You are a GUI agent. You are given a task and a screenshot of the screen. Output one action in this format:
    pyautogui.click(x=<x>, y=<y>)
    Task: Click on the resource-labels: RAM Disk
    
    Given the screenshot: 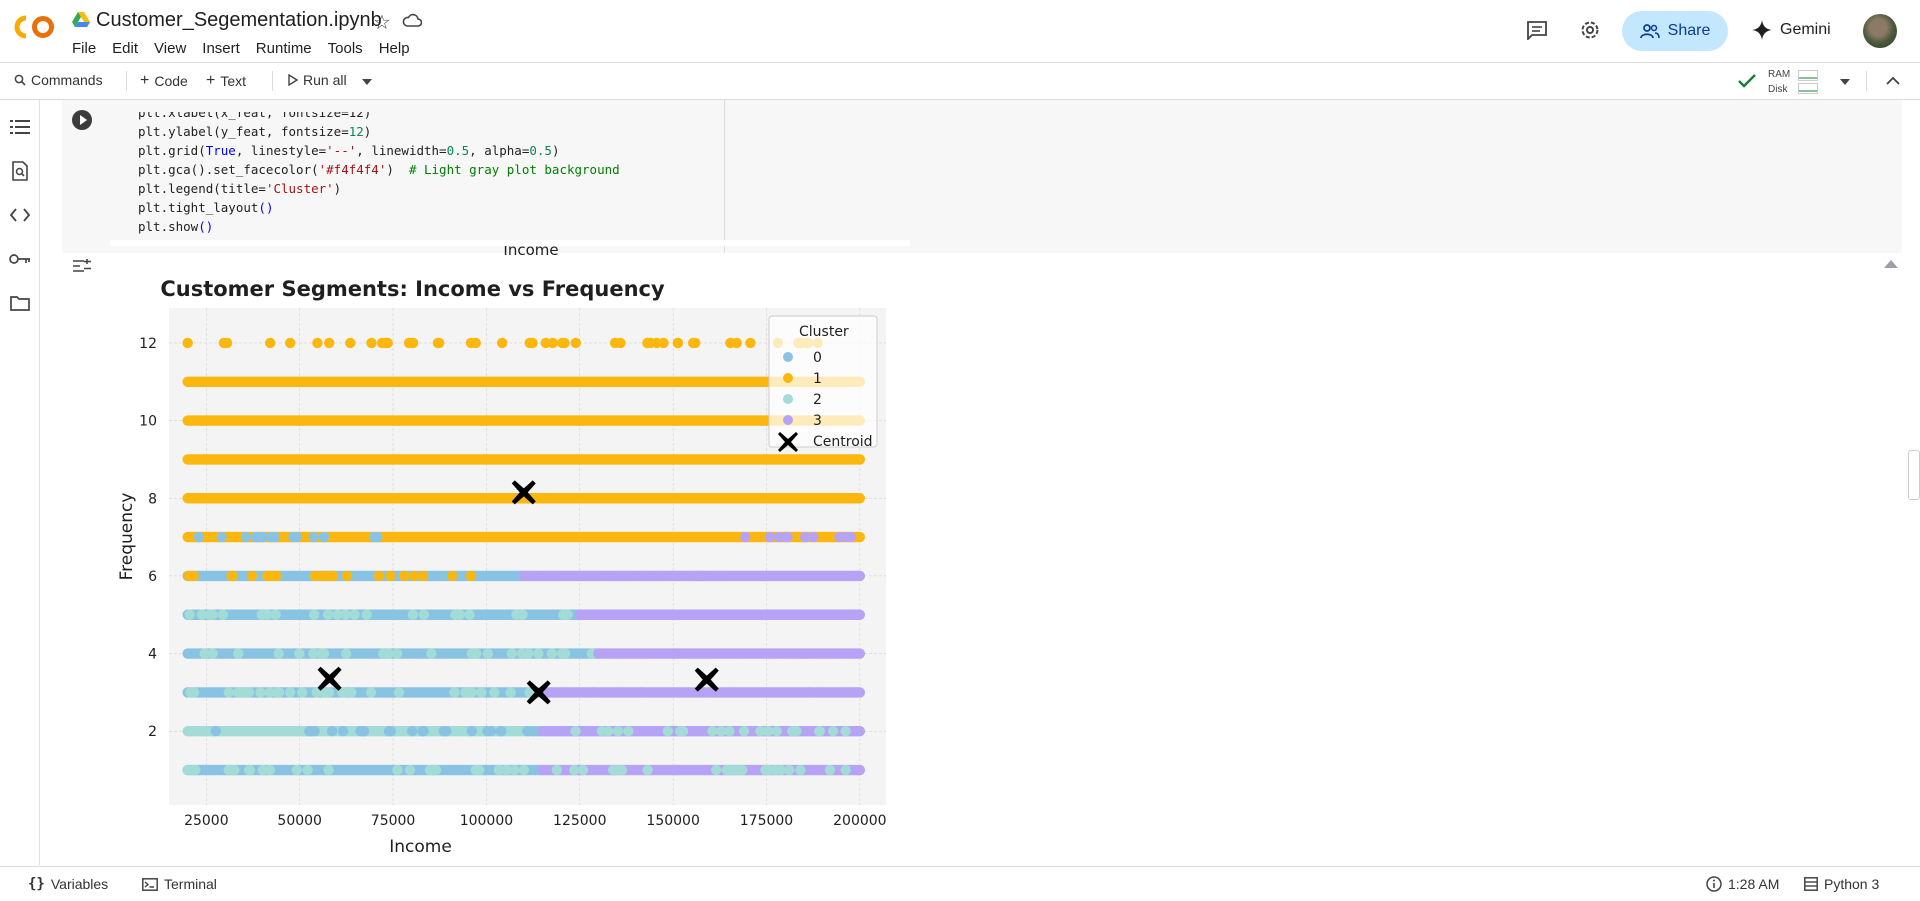 What is the action you would take?
    pyautogui.click(x=1779, y=82)
    